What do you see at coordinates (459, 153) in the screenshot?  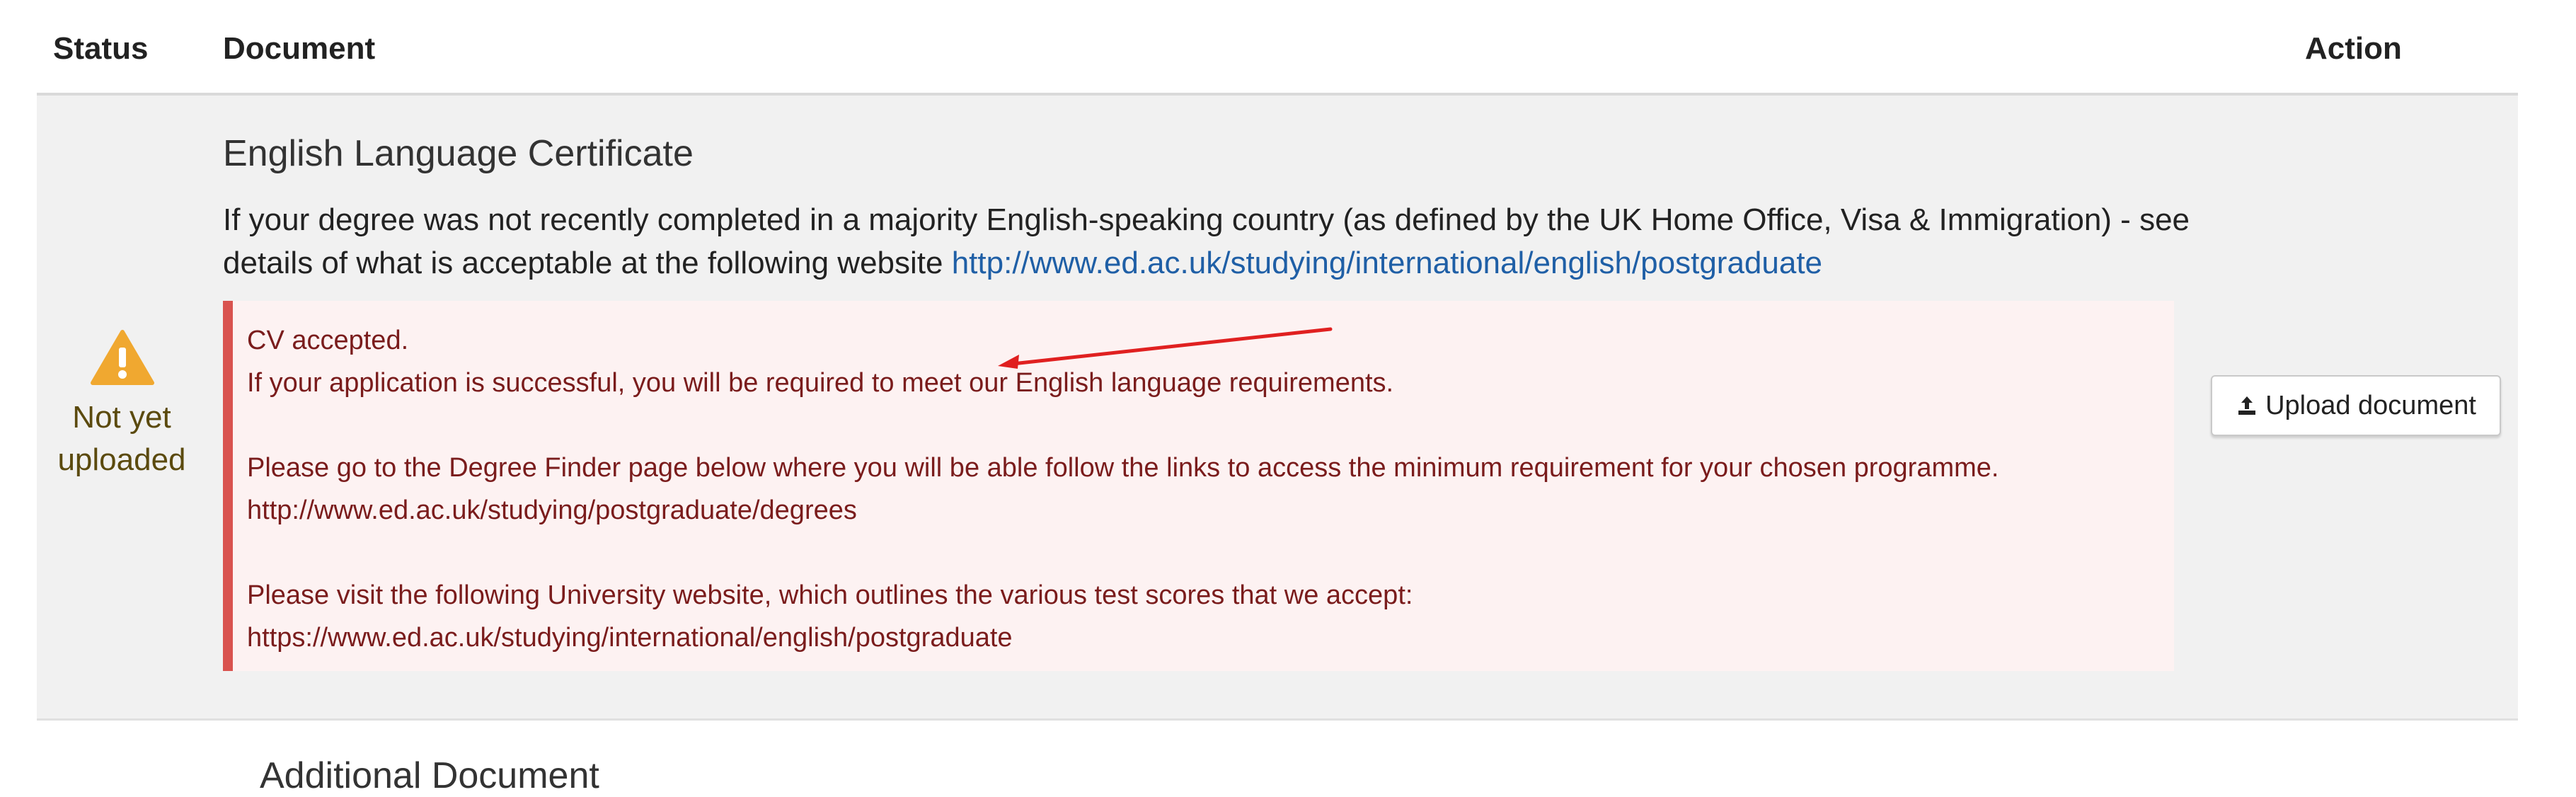 I see `document-title: English Language Certificate` at bounding box center [459, 153].